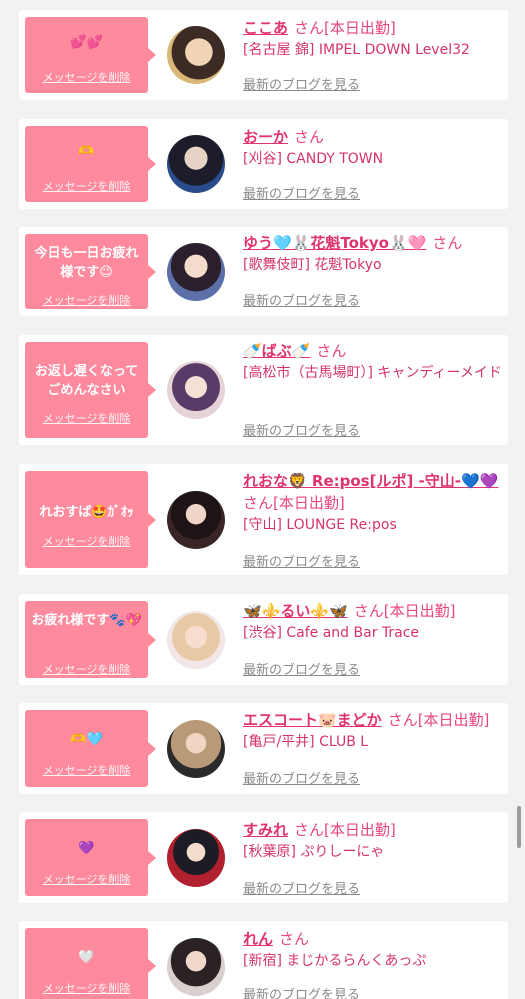 This screenshot has height=999, width=525. What do you see at coordinates (86, 263) in the screenshot?
I see `message-text: 今日も一日お疲れ様です😉` at bounding box center [86, 263].